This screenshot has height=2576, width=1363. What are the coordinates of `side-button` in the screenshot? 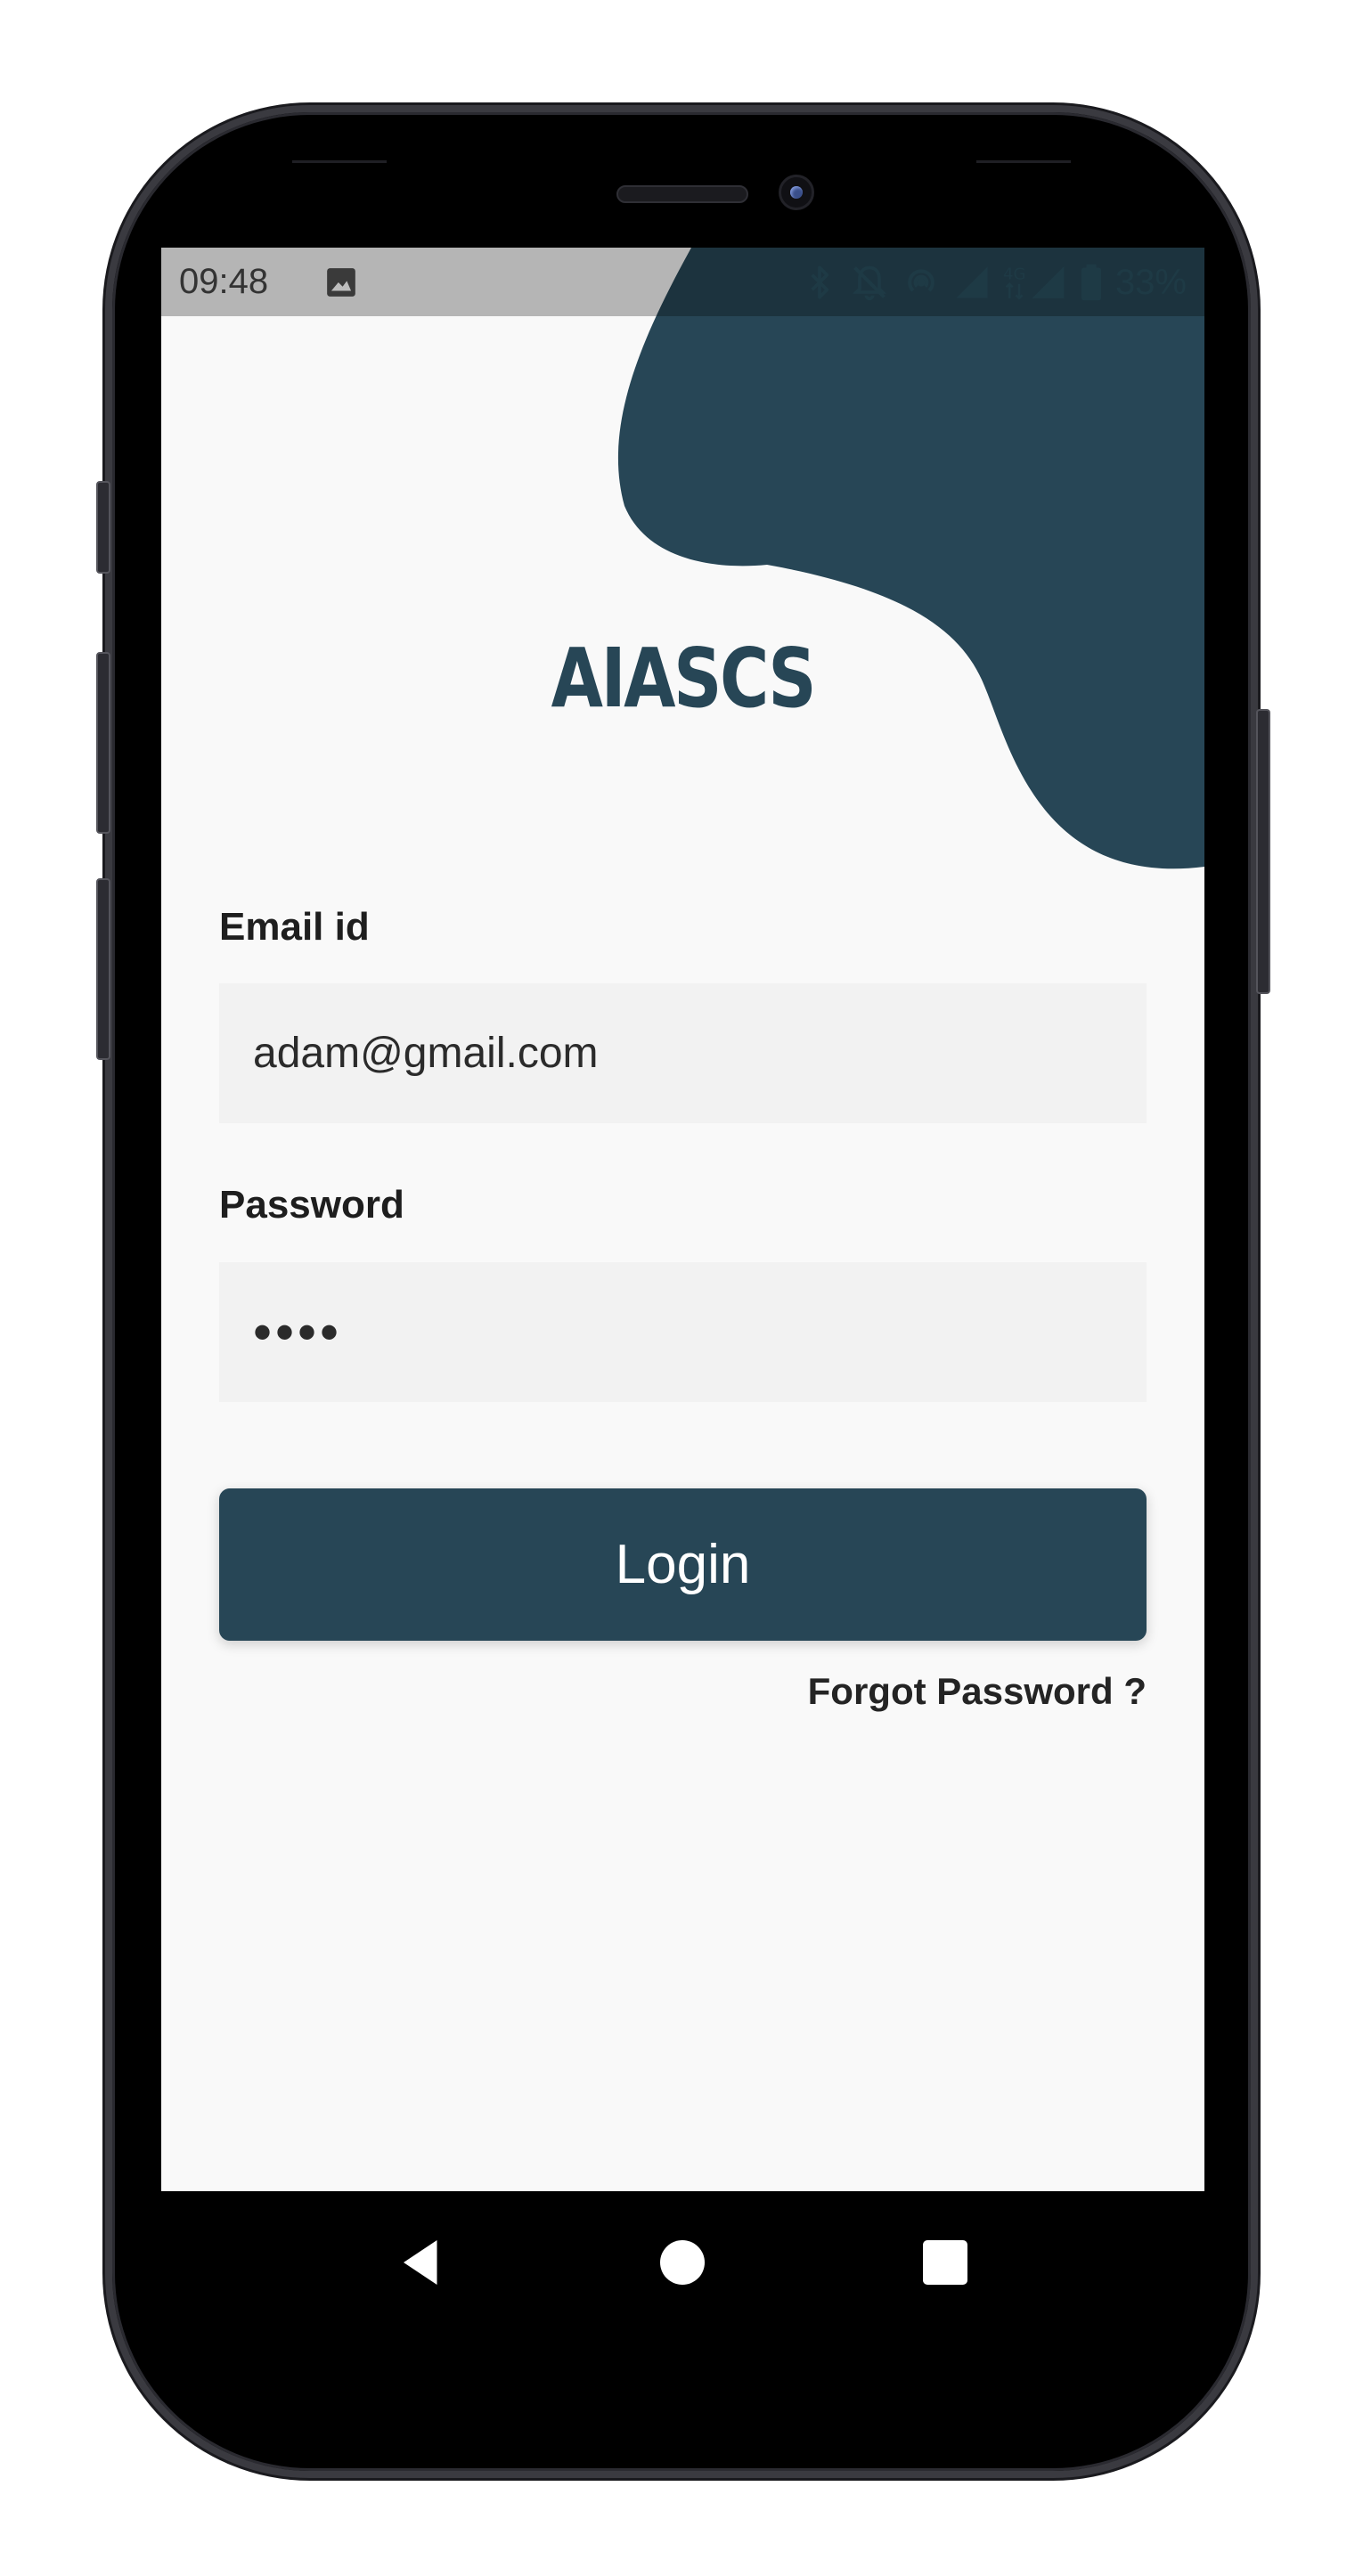 It's located at (103, 527).